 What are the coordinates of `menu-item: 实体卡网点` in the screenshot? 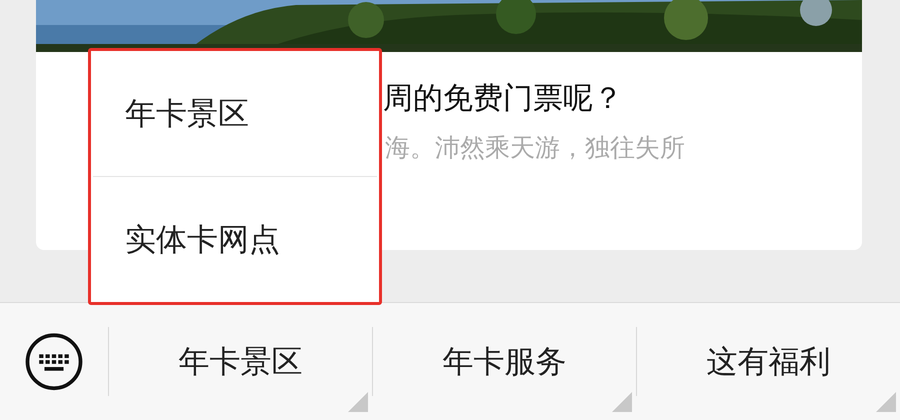 It's located at (235, 239).